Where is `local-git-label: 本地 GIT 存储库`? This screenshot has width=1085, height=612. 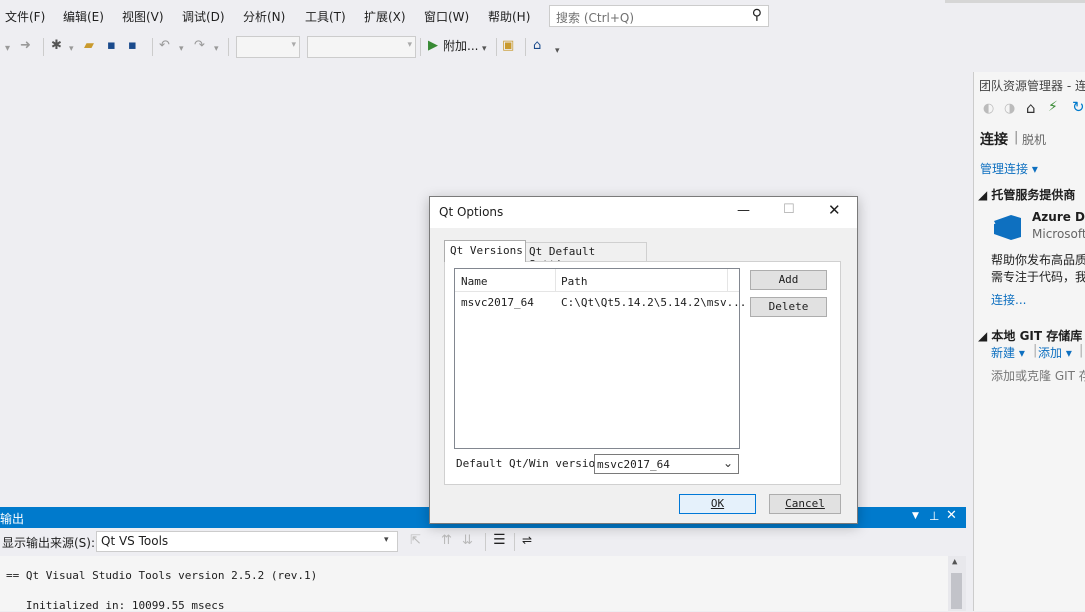 local-git-label: 本地 GIT 存储库 is located at coordinates (1037, 336).